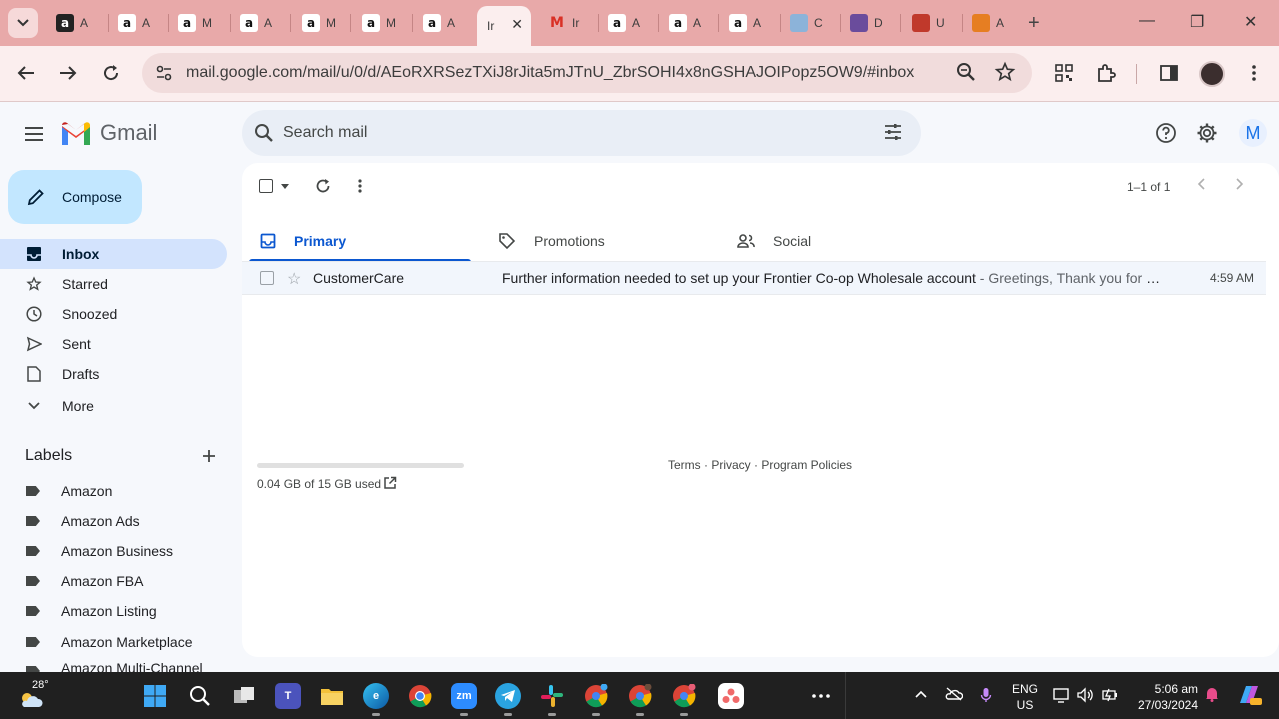  Describe the element at coordinates (1201, 185) in the screenshot. I see `newer-button` at that location.